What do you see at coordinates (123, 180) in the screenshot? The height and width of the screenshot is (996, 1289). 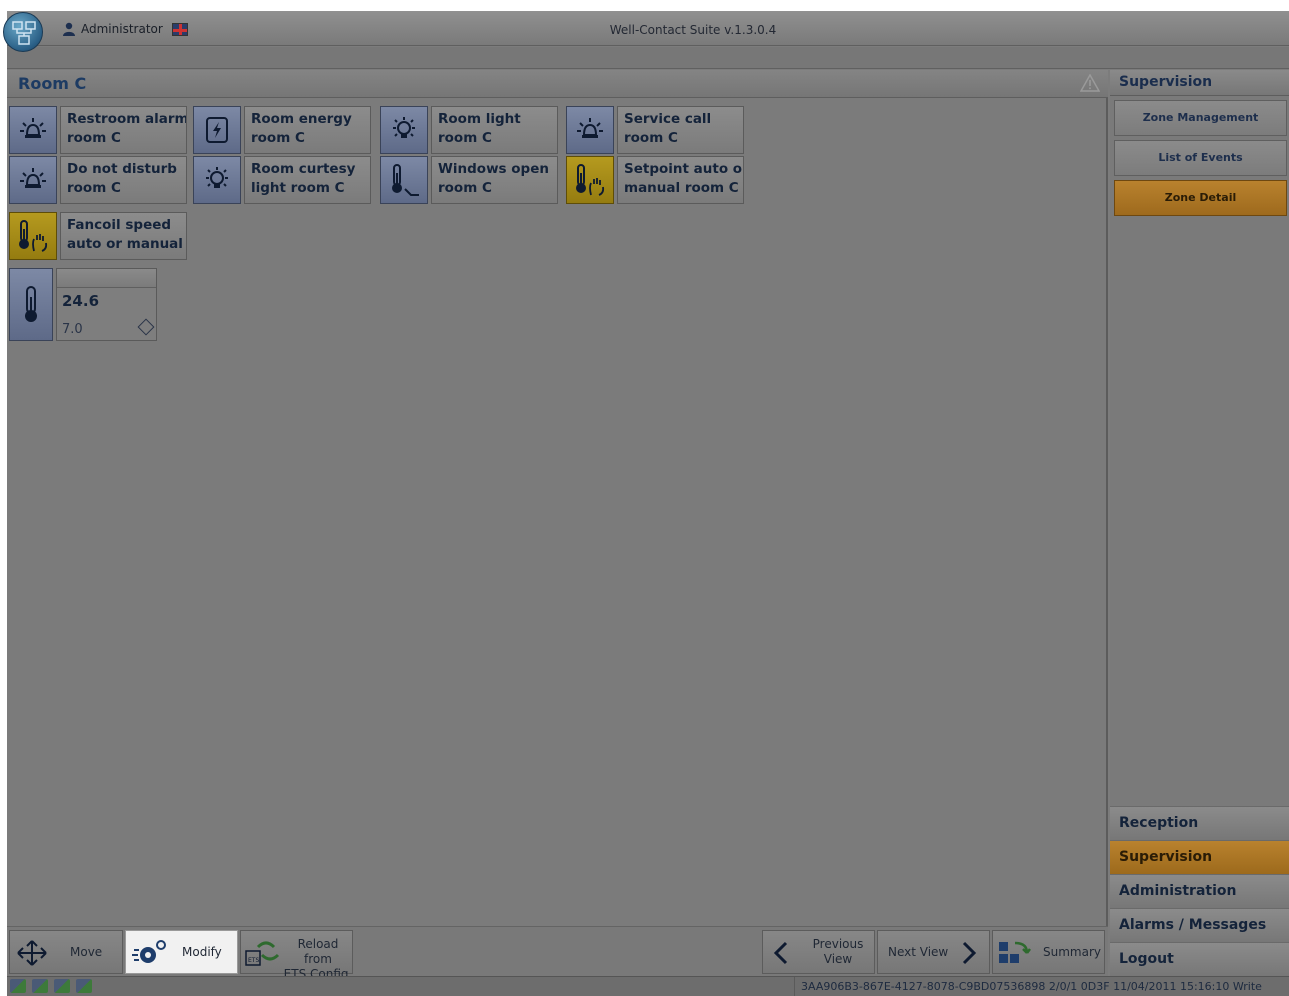 I see `tile-label: Do not disturb room C` at bounding box center [123, 180].